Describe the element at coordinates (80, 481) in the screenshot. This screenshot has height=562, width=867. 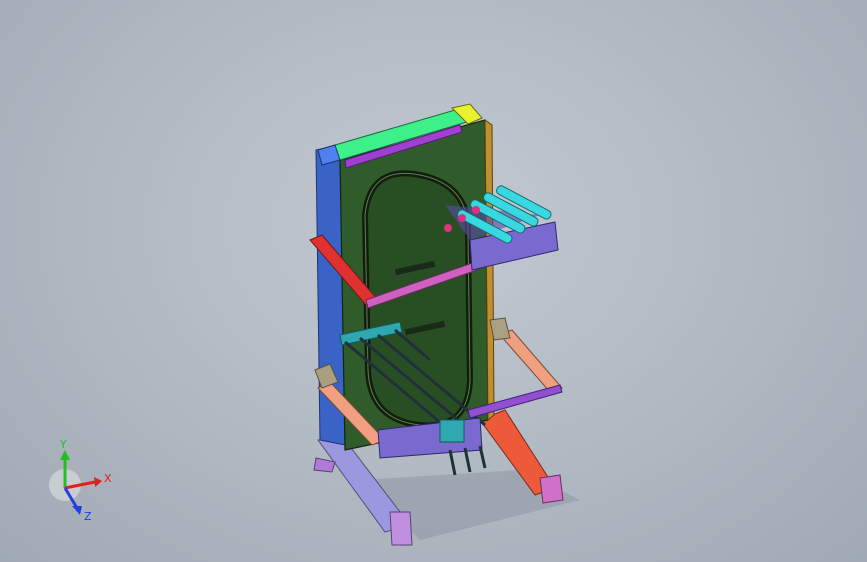
I see `coordinate-triad: Y X Z` at that location.